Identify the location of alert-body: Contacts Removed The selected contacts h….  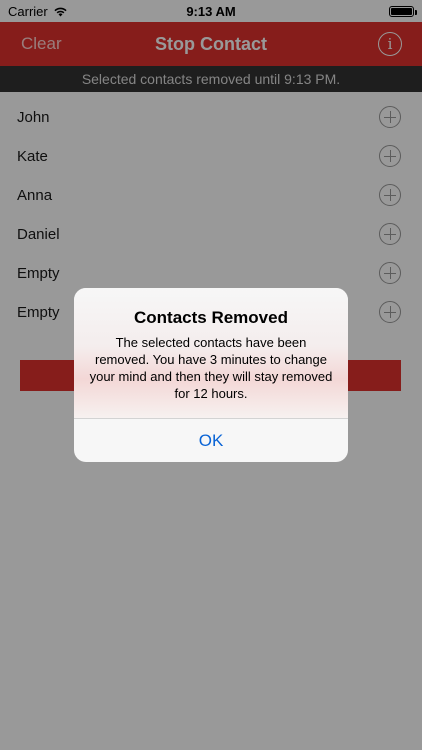
(211, 353).